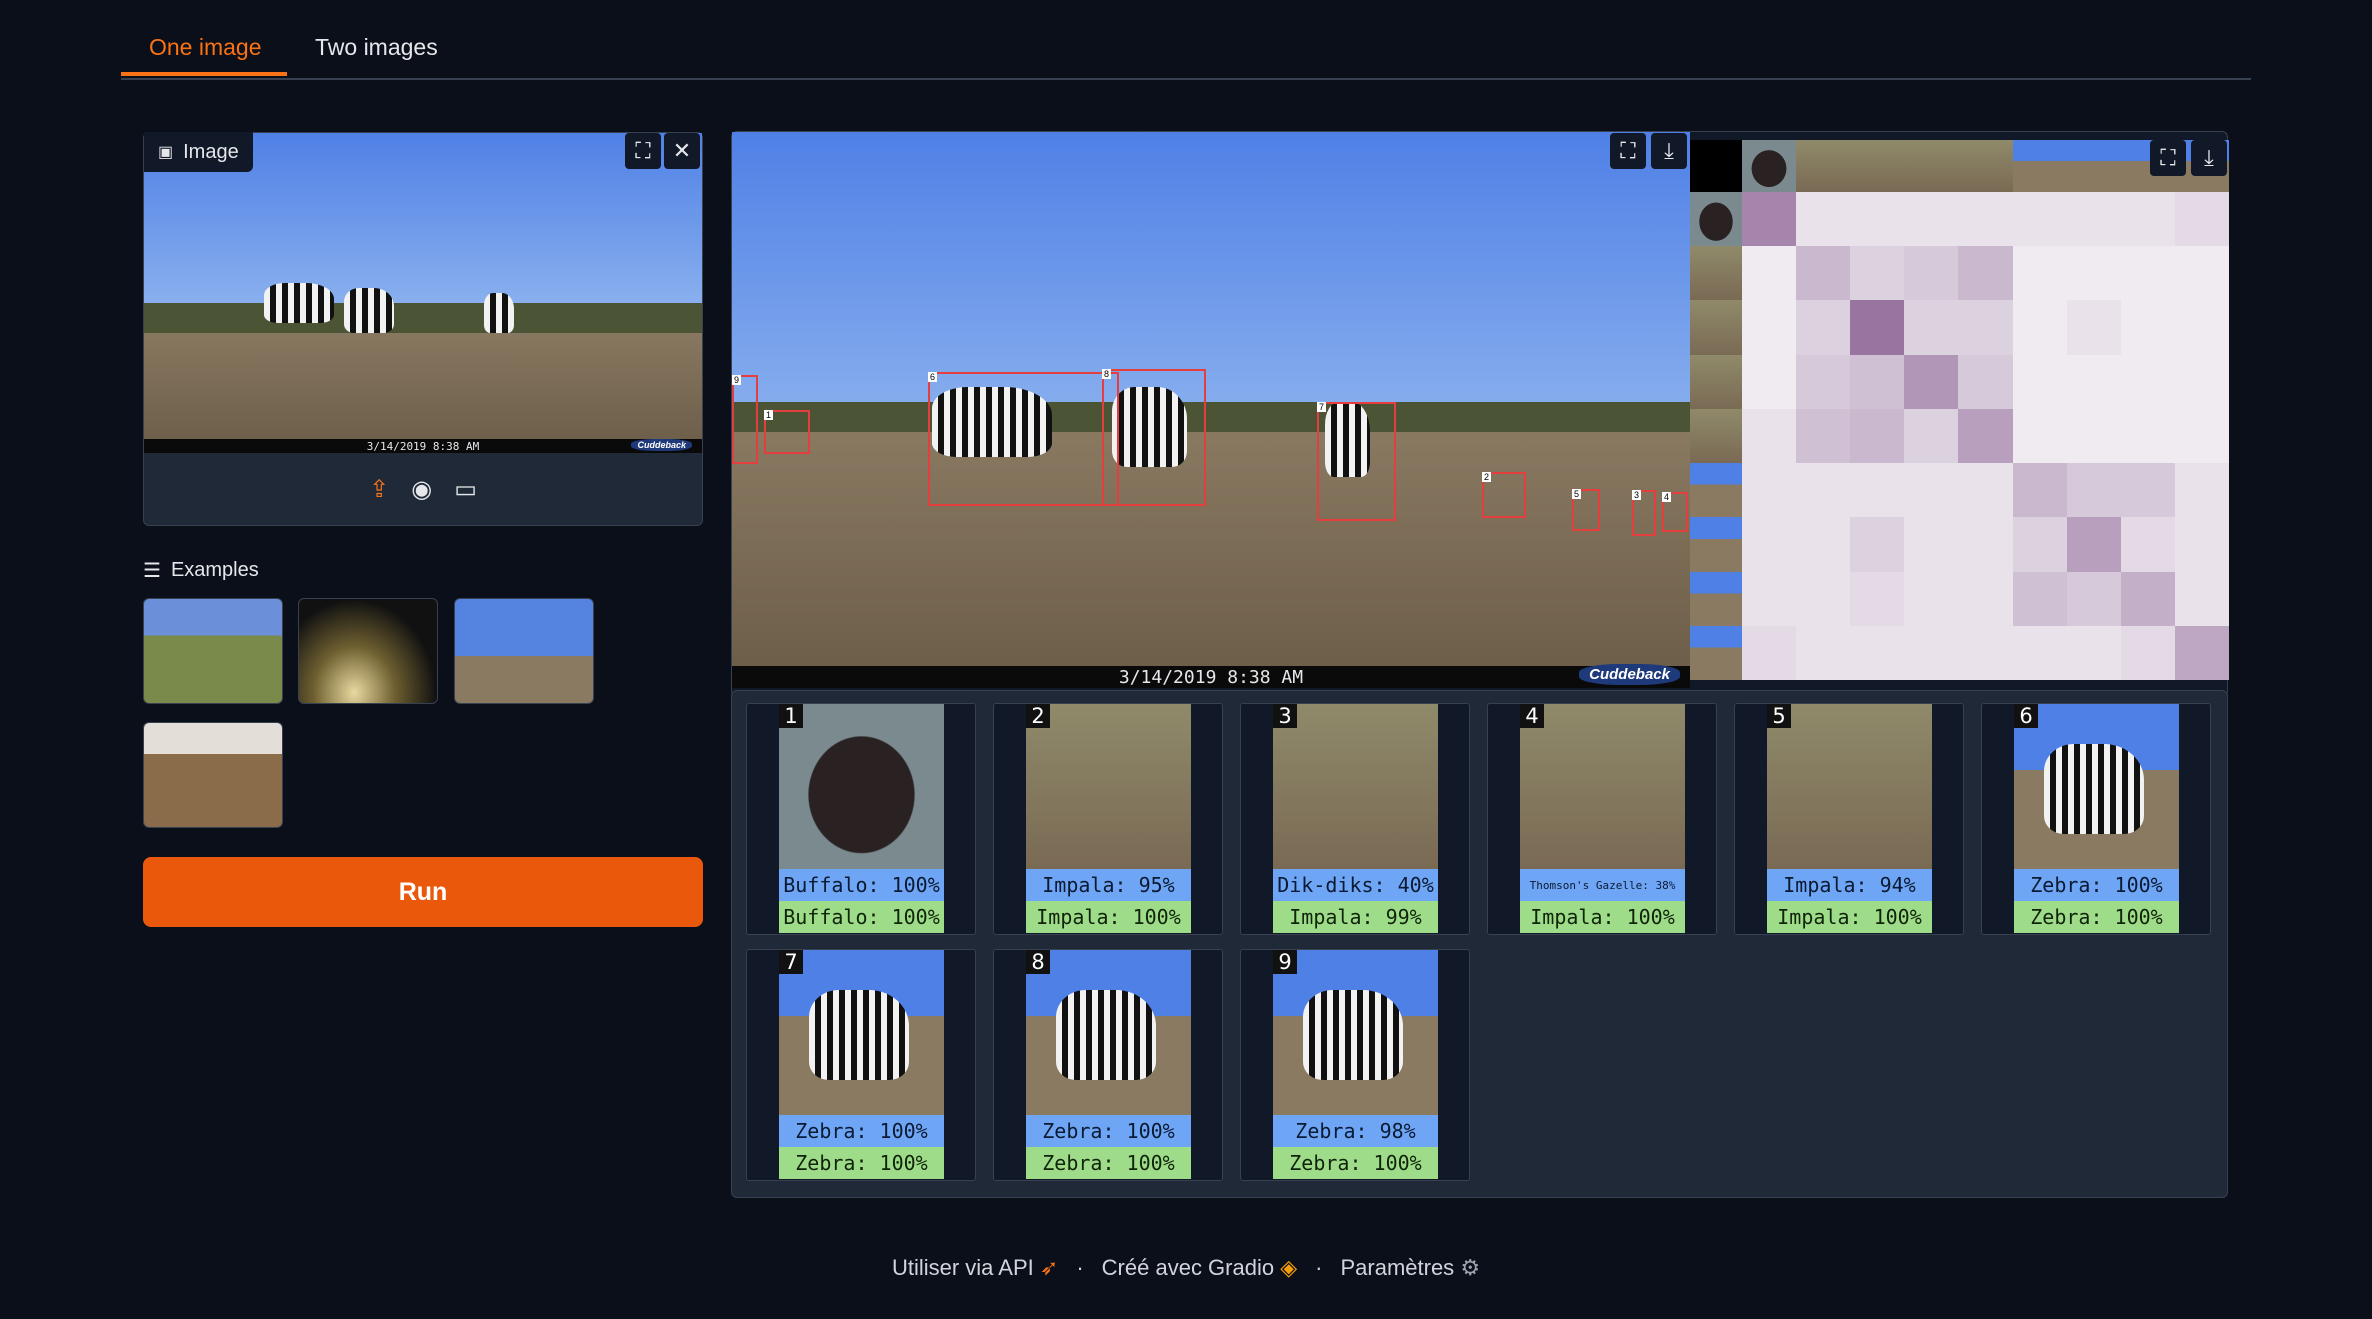  I want to click on image-label: ▣ Image, so click(198, 152).